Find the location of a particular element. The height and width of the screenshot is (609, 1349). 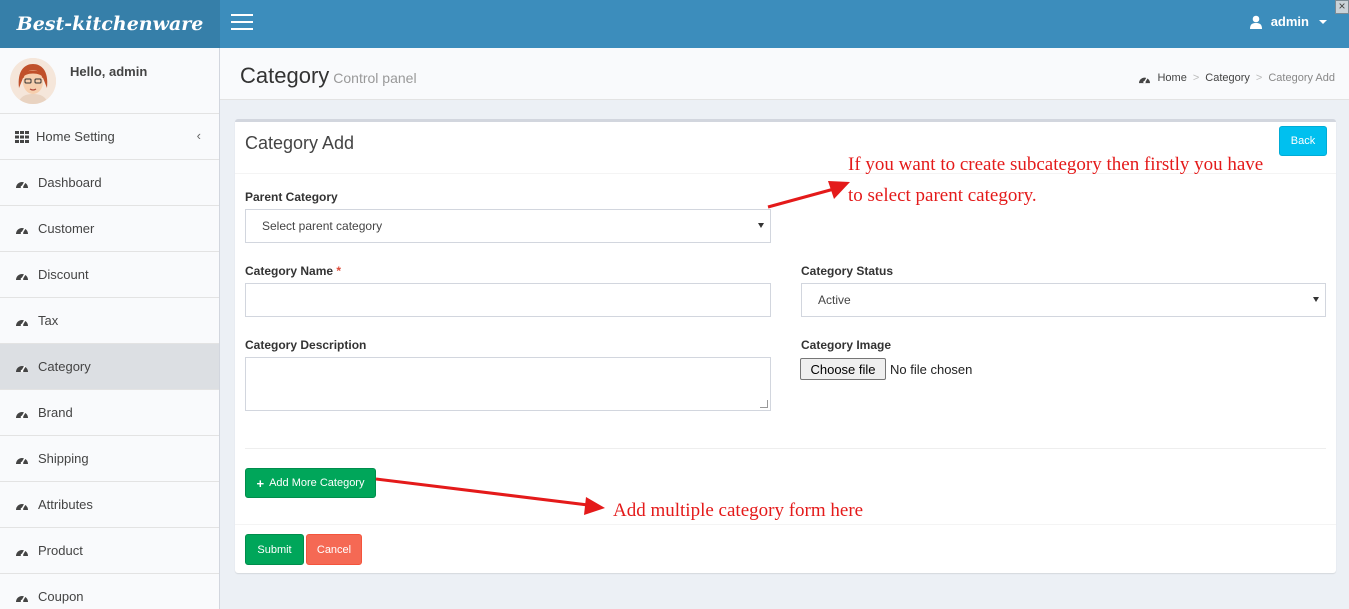

category-status-value: Active is located at coordinates (834, 300).